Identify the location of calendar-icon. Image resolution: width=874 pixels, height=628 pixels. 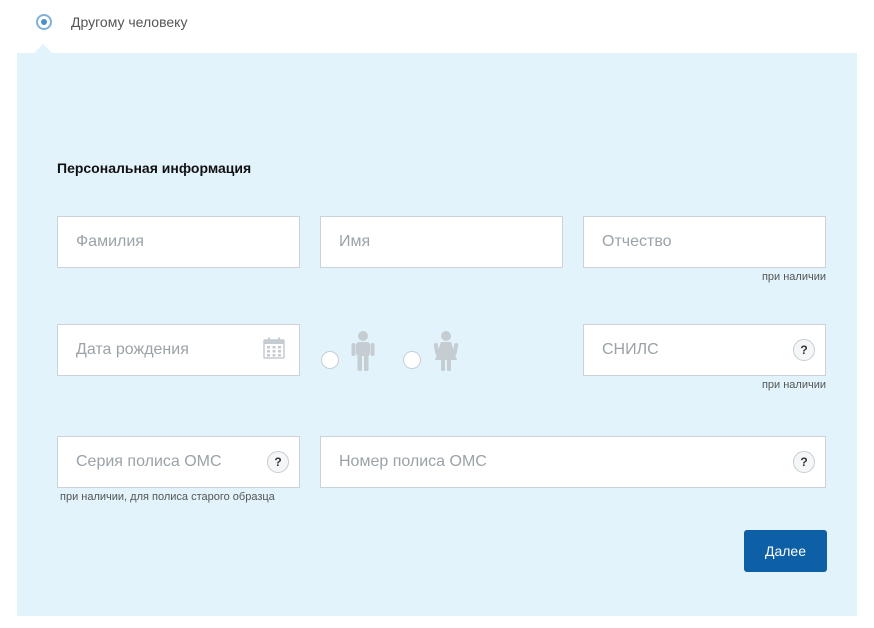
(274, 350).